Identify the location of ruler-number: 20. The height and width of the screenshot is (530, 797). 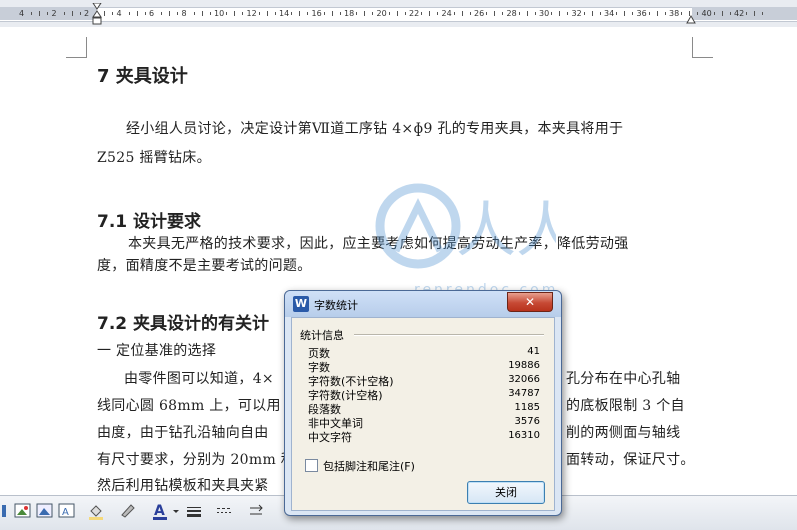
(381, 13).